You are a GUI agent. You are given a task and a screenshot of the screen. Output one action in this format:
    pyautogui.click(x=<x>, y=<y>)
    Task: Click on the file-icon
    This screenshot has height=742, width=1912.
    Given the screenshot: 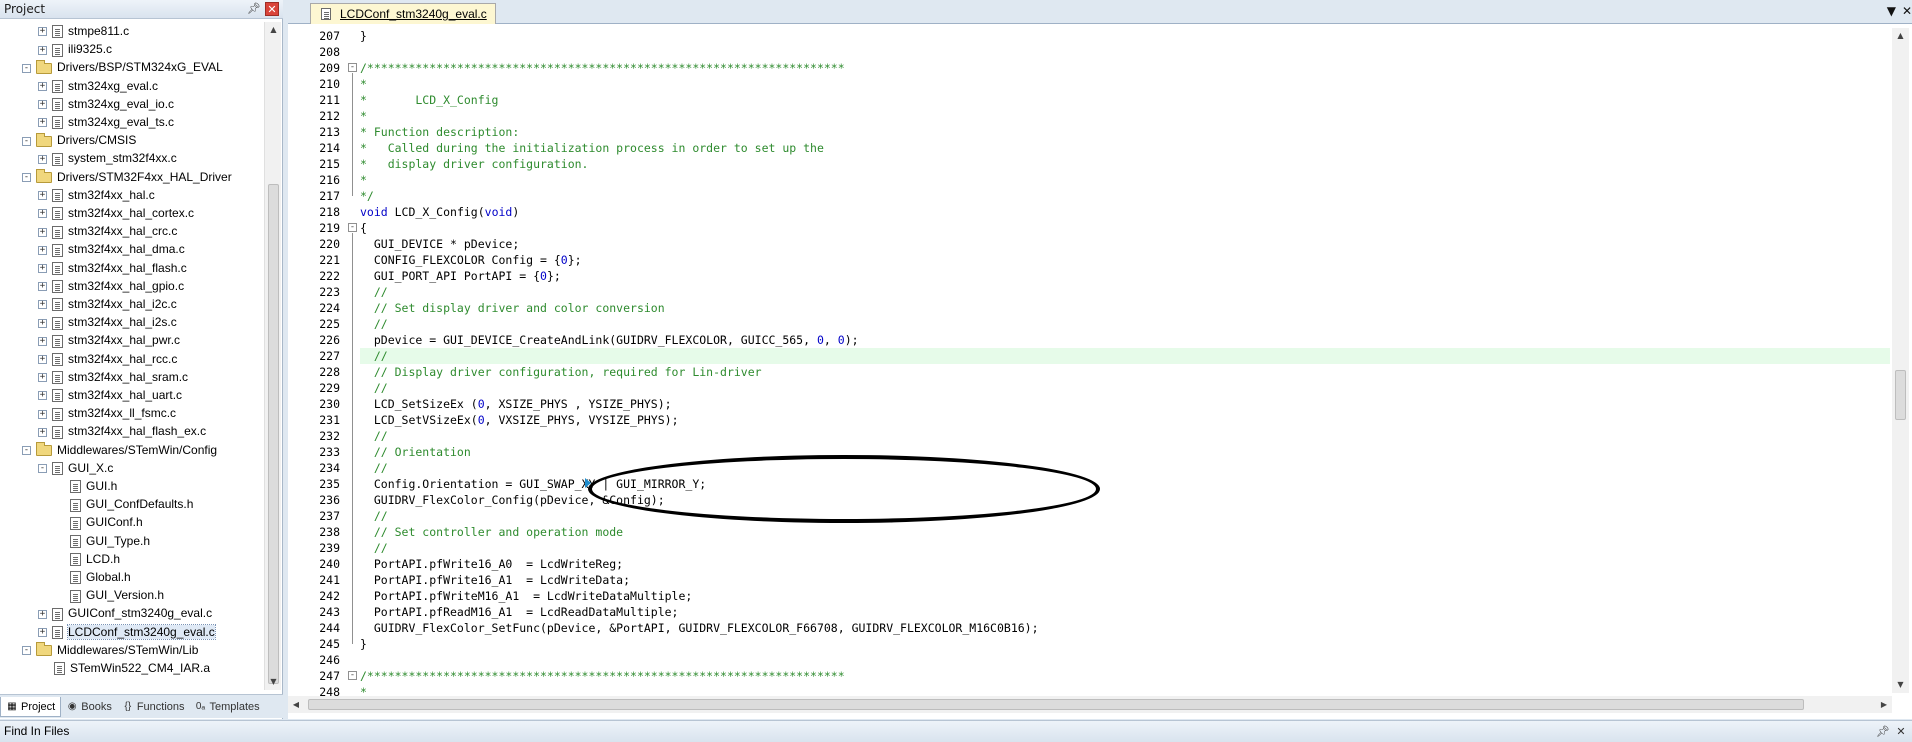 What is the action you would take?
    pyautogui.click(x=57, y=196)
    